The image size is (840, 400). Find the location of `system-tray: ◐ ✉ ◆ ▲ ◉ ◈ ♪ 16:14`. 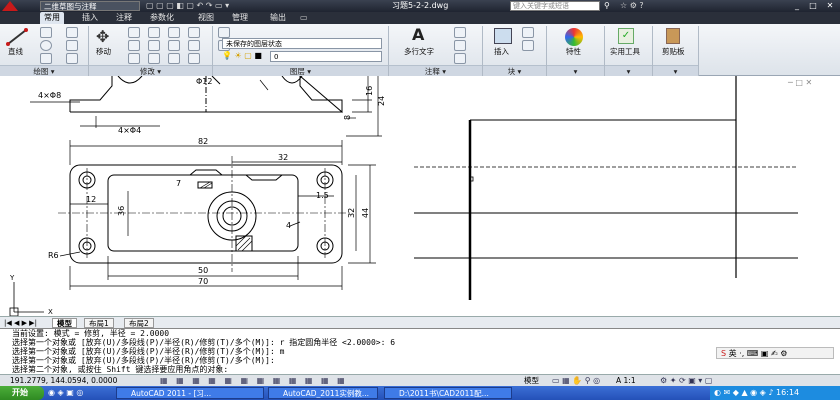

system-tray: ◐ ✉ ◆ ▲ ◉ ◈ ♪ 16:14 is located at coordinates (775, 393).